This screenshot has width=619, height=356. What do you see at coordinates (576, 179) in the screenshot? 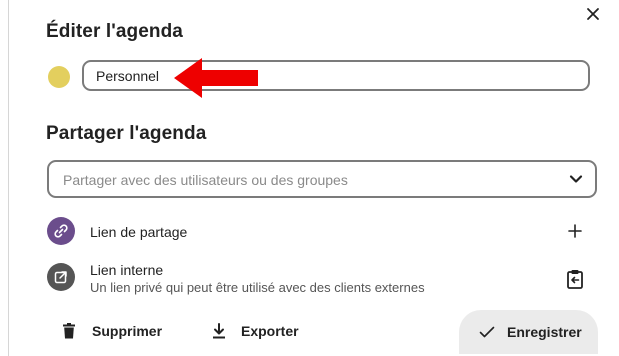
I see `chevron-down-icon` at bounding box center [576, 179].